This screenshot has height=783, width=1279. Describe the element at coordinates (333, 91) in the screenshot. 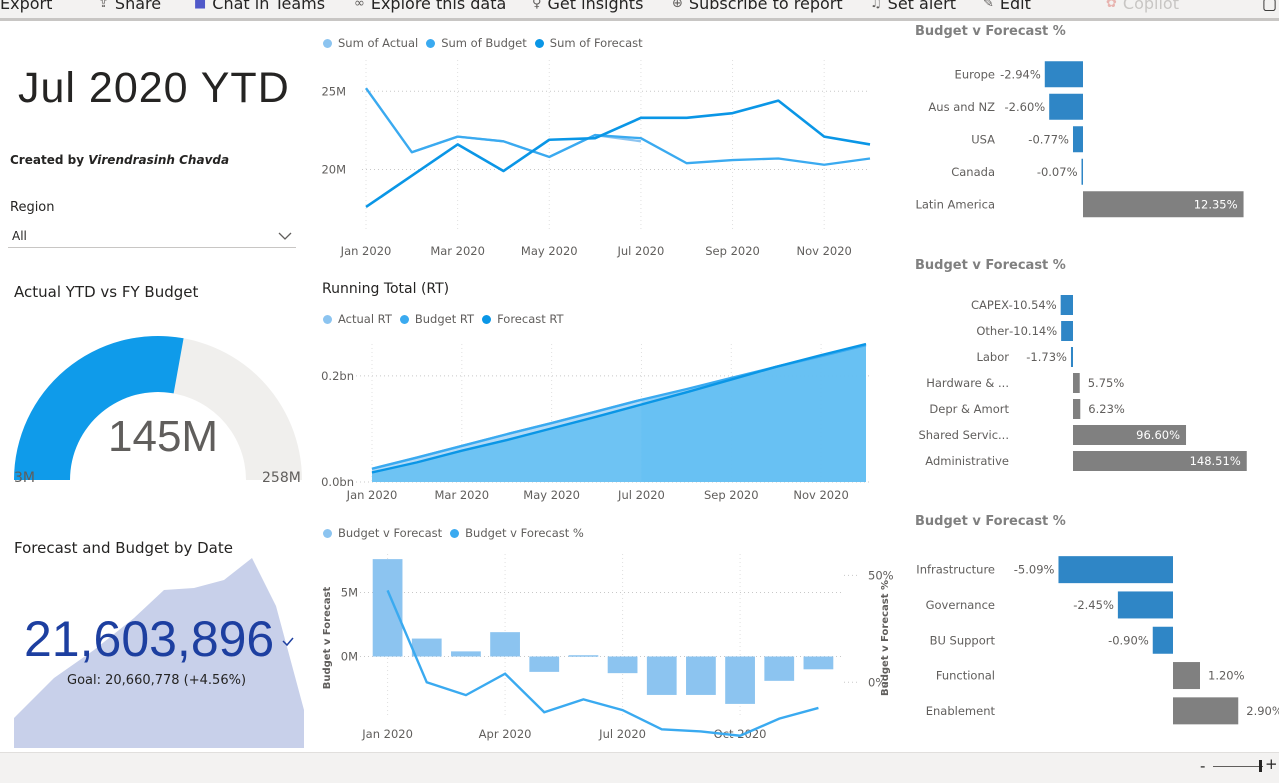

I see `y-tick-label: 25M` at that location.